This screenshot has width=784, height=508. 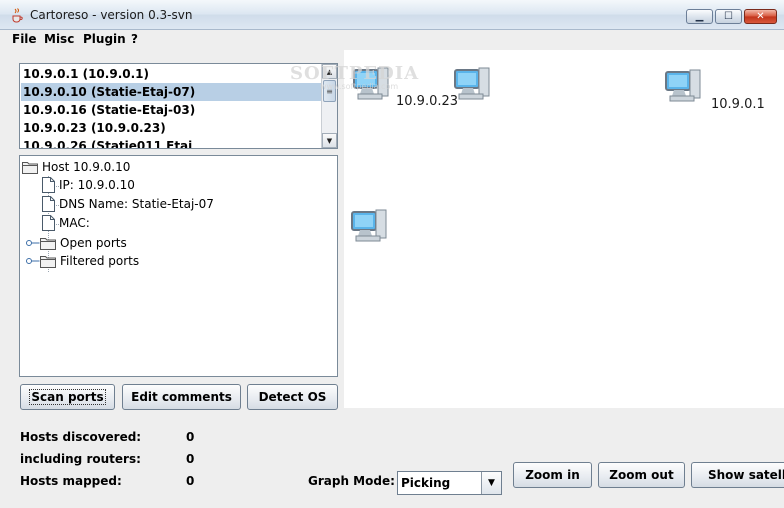 I want to click on tree-item-label: DNS Name: Statie-Etaj-07, so click(x=136, y=204).